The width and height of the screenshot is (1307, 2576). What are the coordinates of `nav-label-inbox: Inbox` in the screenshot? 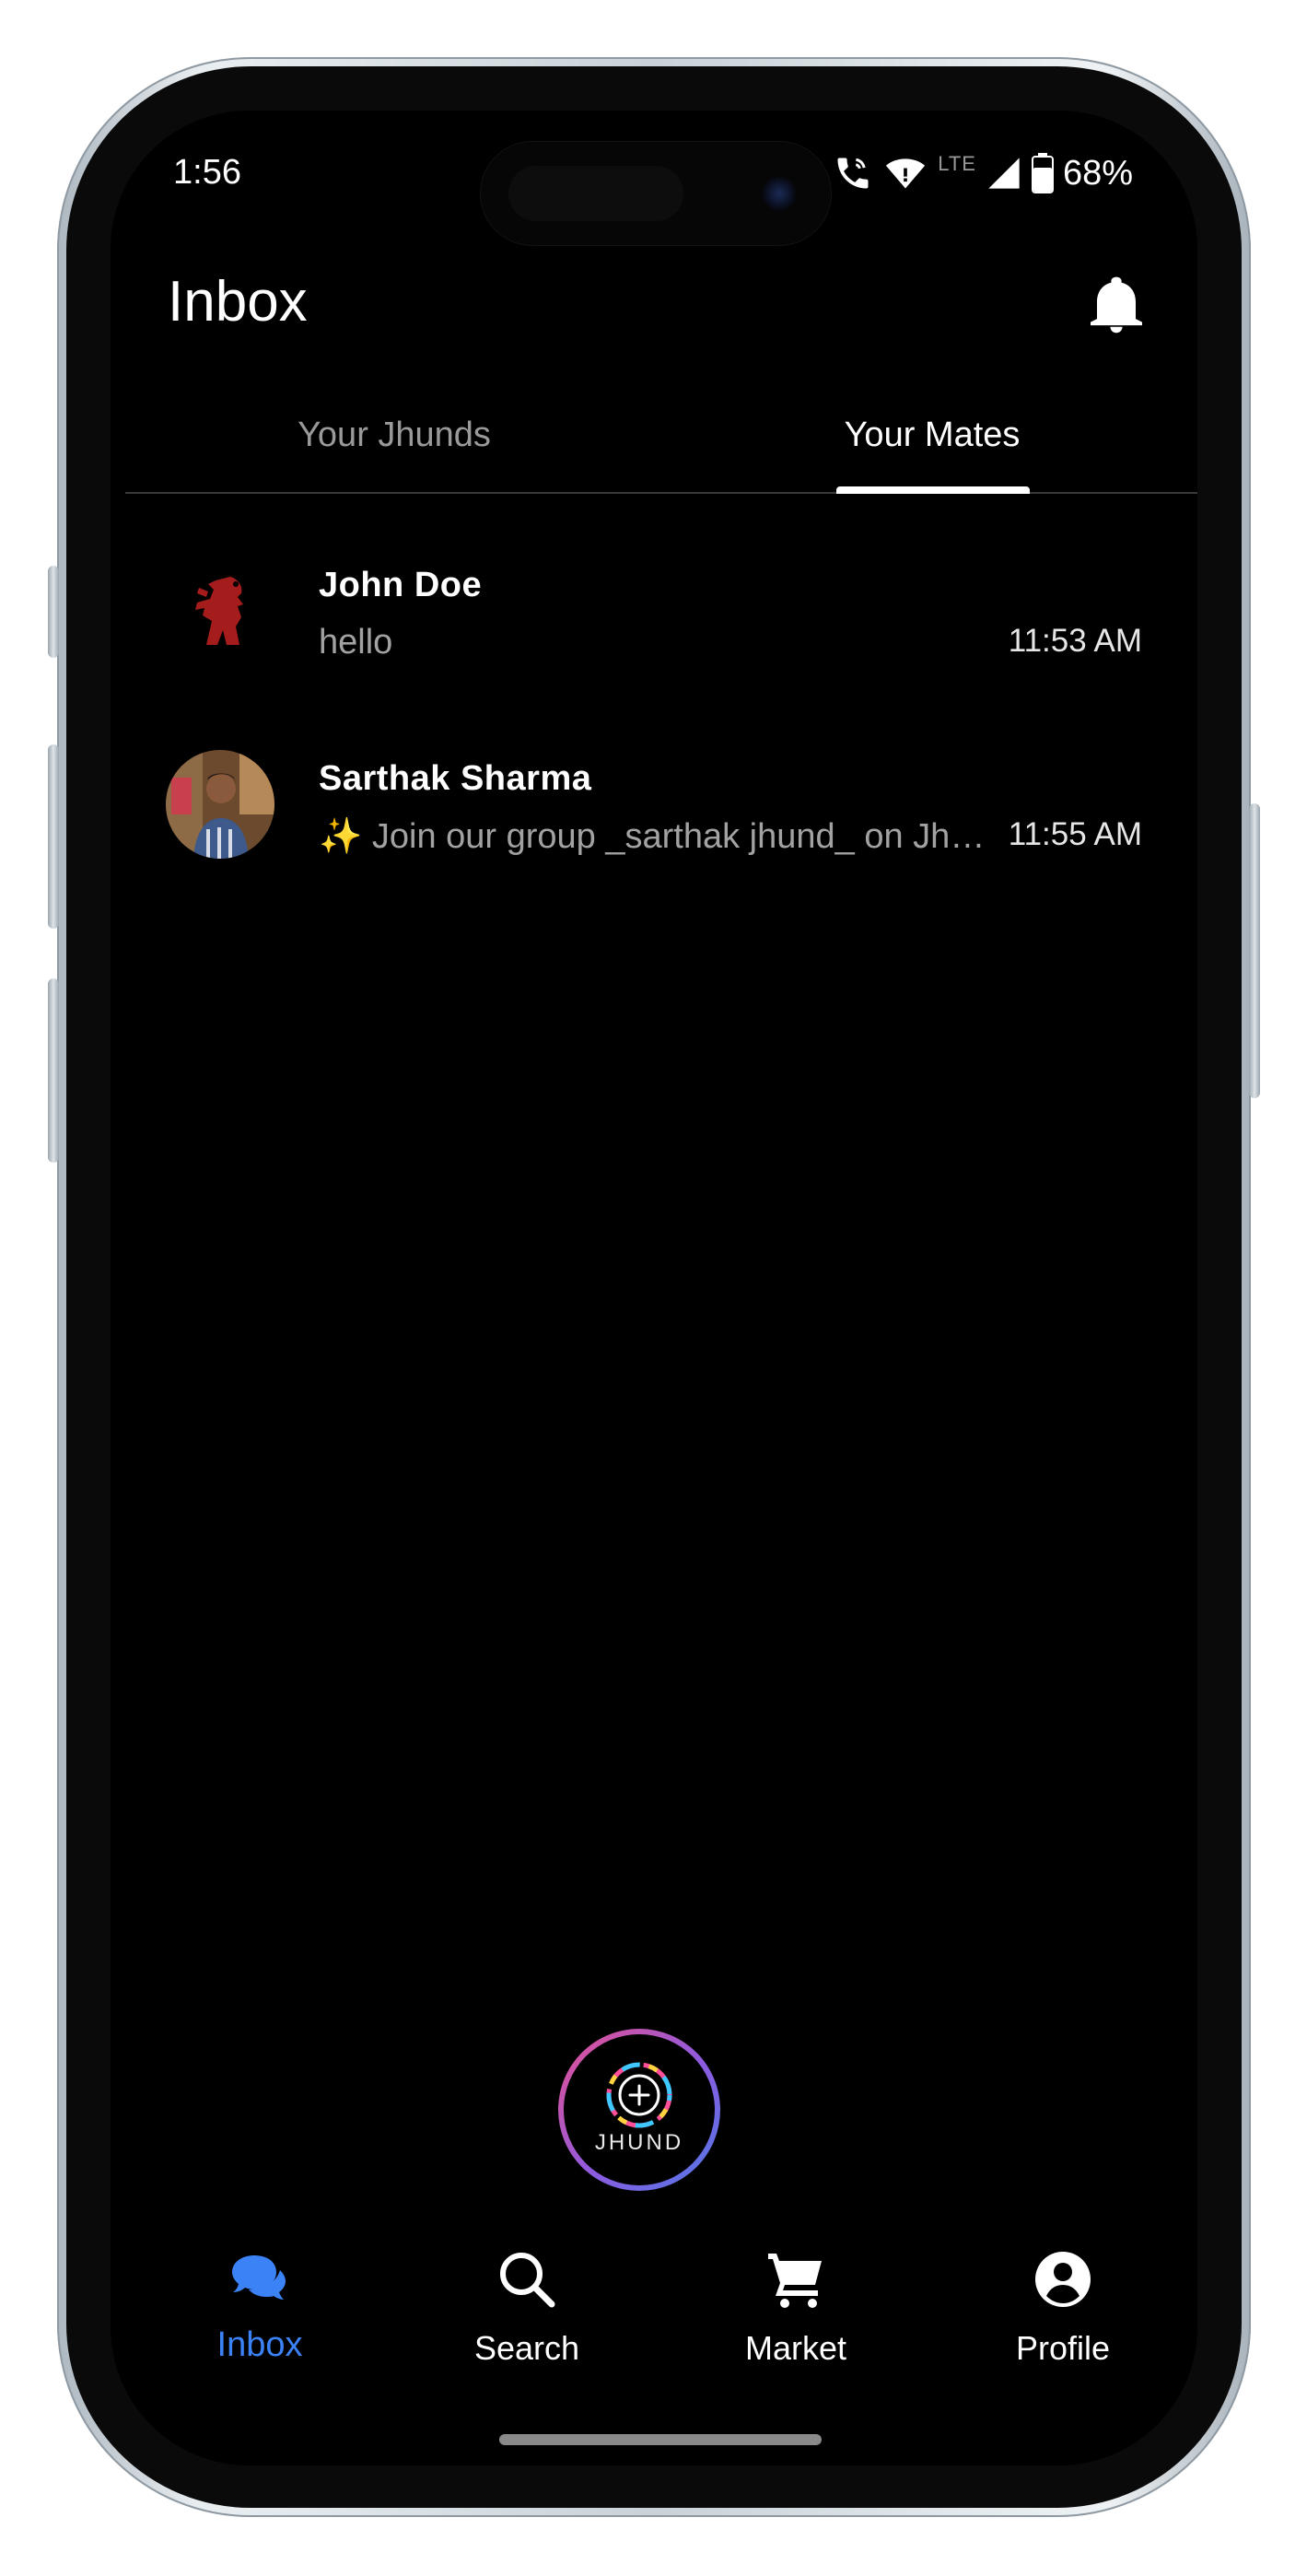 It's located at (260, 2344).